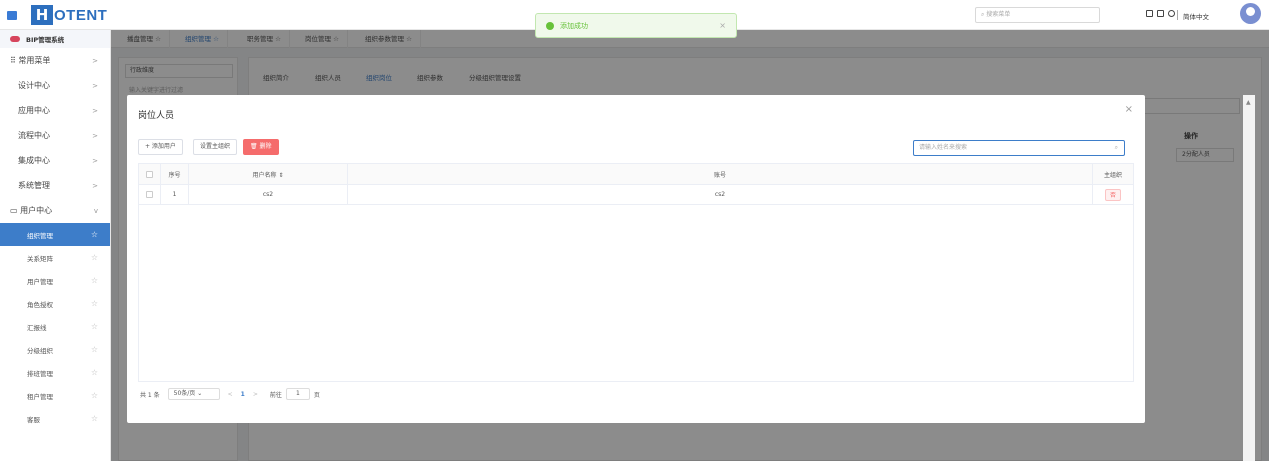  Describe the element at coordinates (55, 60) in the screenshot. I see `sidebar-item-common: ⠿ 常用菜单 >` at that location.